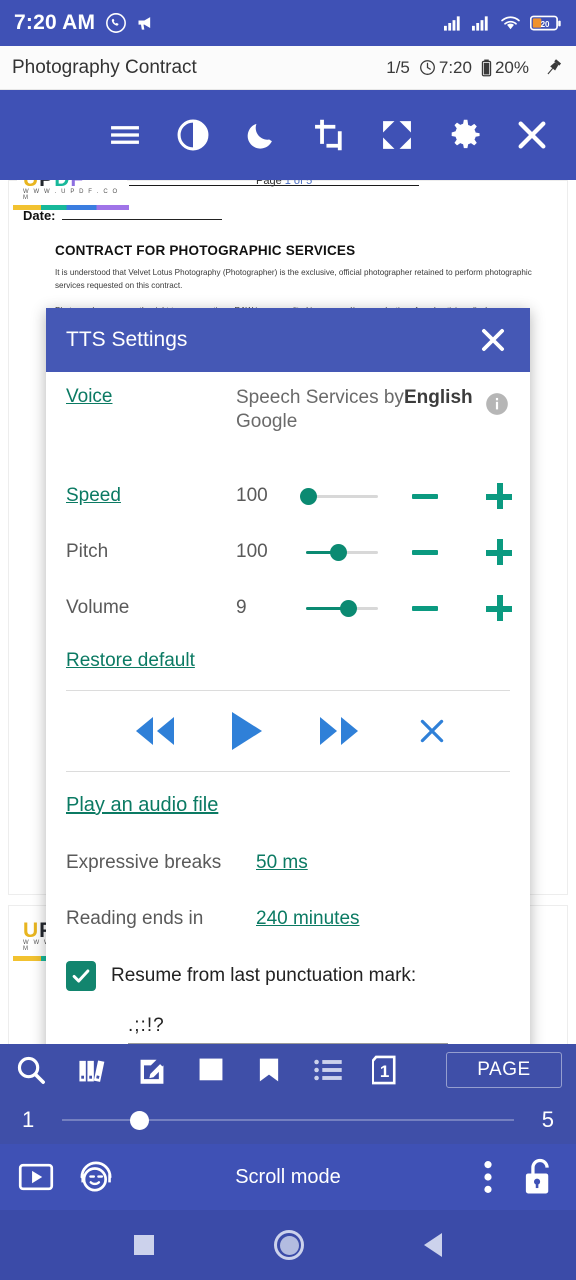 The height and width of the screenshot is (1280, 576). What do you see at coordinates (433, 1245) in the screenshot?
I see `back-triangle-icon` at bounding box center [433, 1245].